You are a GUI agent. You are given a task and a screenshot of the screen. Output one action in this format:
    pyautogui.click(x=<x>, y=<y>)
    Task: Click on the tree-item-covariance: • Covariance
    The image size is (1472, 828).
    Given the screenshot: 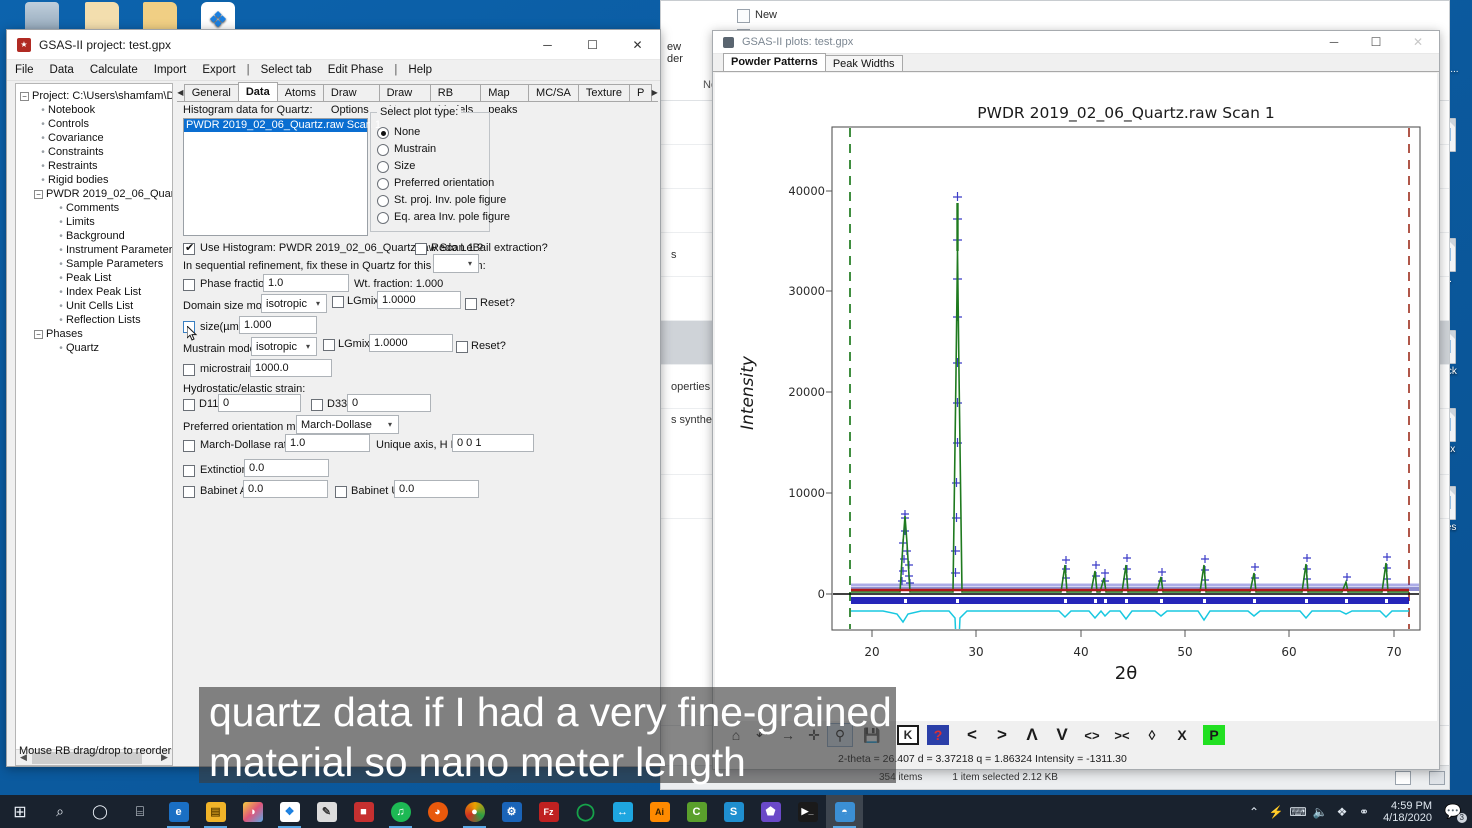 What is the action you would take?
    pyautogui.click(x=96, y=138)
    